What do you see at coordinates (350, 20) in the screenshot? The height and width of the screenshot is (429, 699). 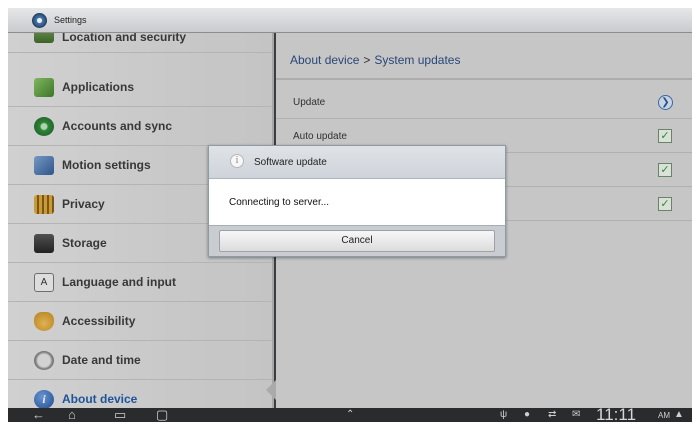 I see `title-bar: Settings` at bounding box center [350, 20].